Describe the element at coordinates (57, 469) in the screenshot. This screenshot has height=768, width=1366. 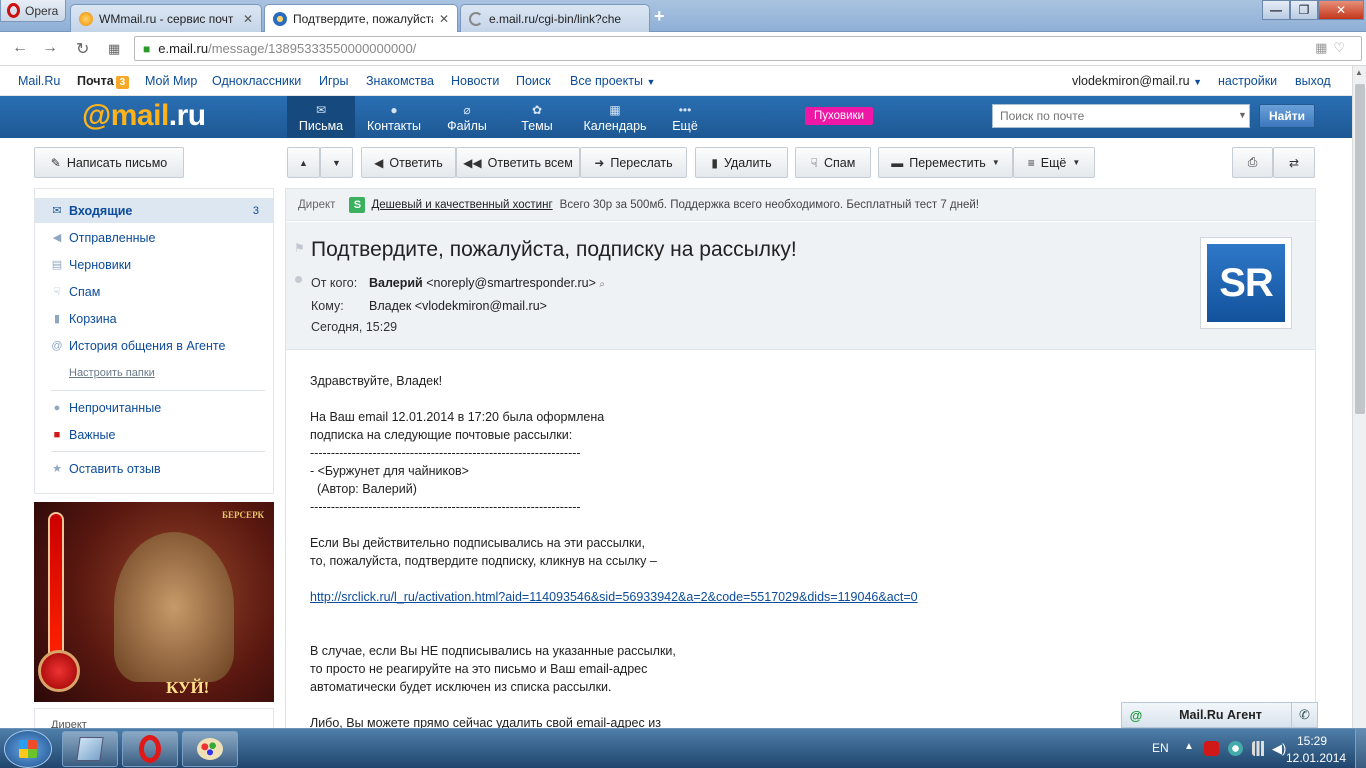
I see `star-icon: ★` at that location.